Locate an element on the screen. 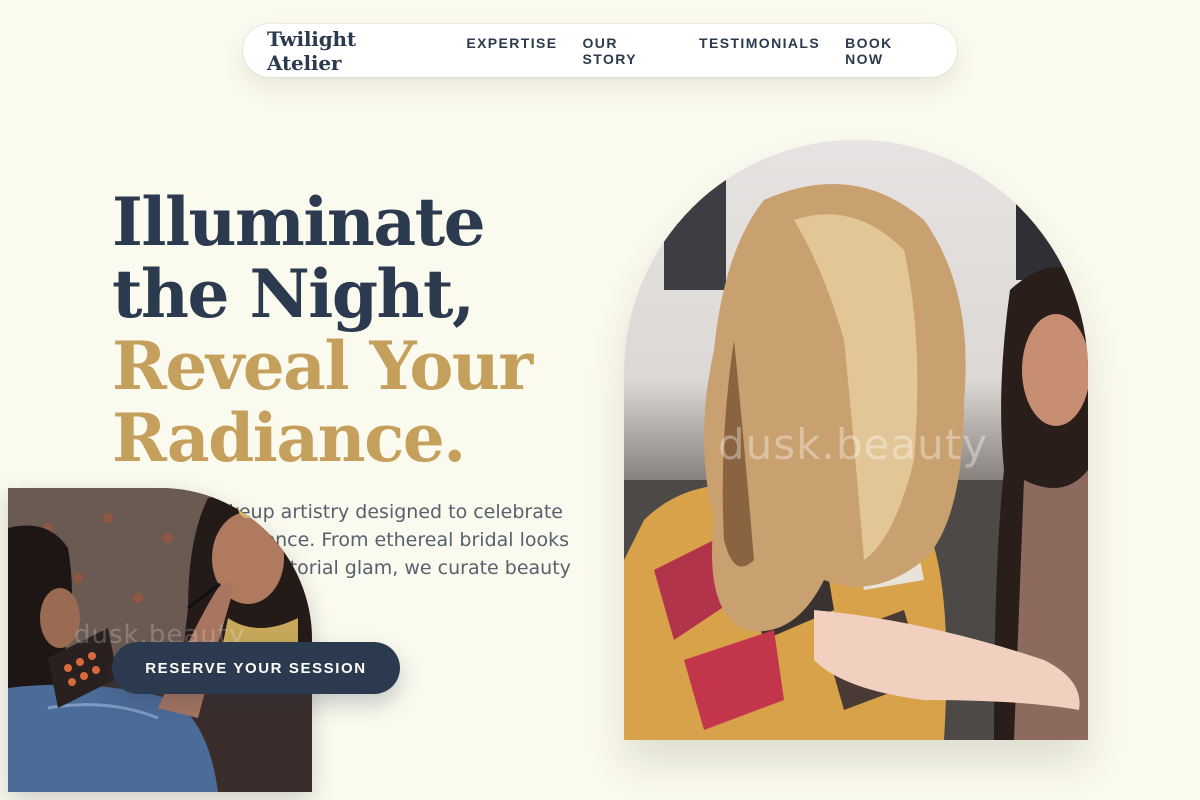 The height and width of the screenshot is (800, 1200). model-face is located at coordinates (1055, 370).